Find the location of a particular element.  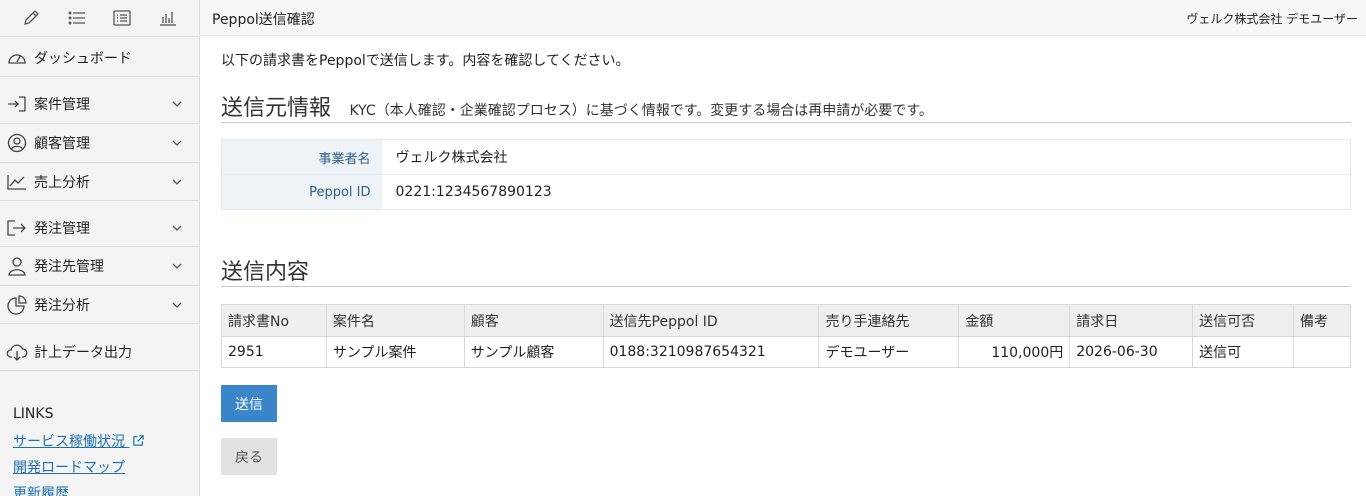

service-status-link-label: サービス稼働状況 is located at coordinates (69, 442).